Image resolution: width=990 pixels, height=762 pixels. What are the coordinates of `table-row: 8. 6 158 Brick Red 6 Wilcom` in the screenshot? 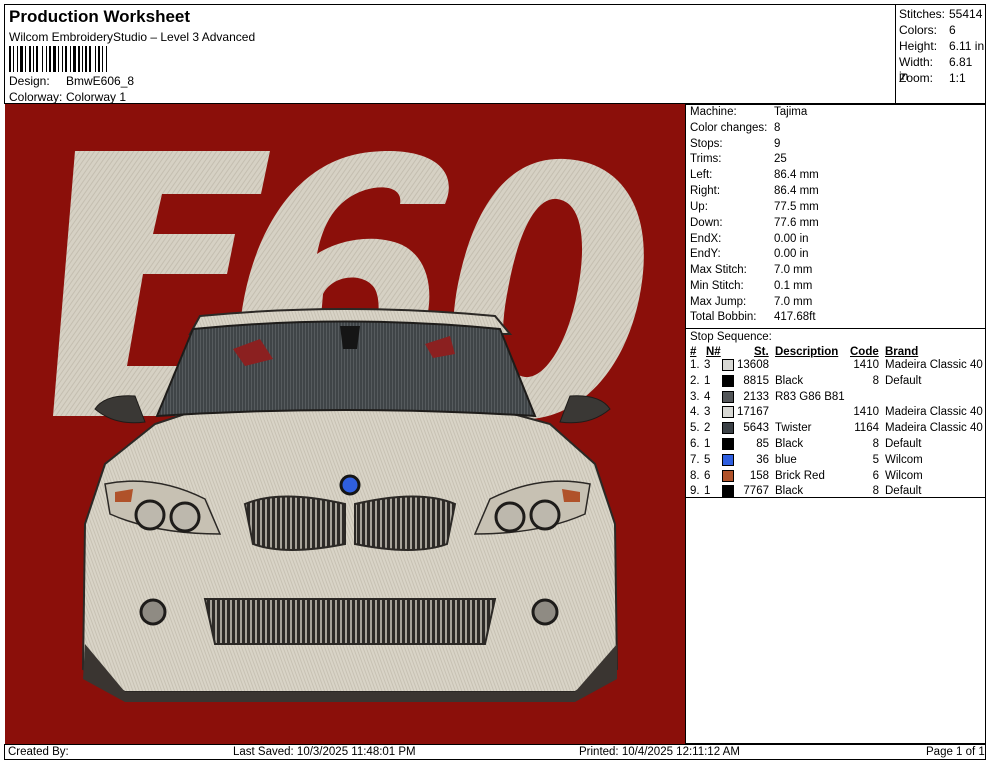 It's located at (835, 477).